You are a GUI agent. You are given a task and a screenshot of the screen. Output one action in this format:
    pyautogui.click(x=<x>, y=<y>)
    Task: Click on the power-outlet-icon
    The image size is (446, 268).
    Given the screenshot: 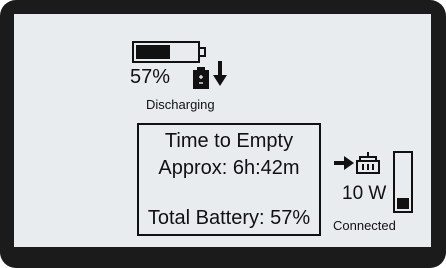 What is the action you would take?
    pyautogui.click(x=368, y=163)
    